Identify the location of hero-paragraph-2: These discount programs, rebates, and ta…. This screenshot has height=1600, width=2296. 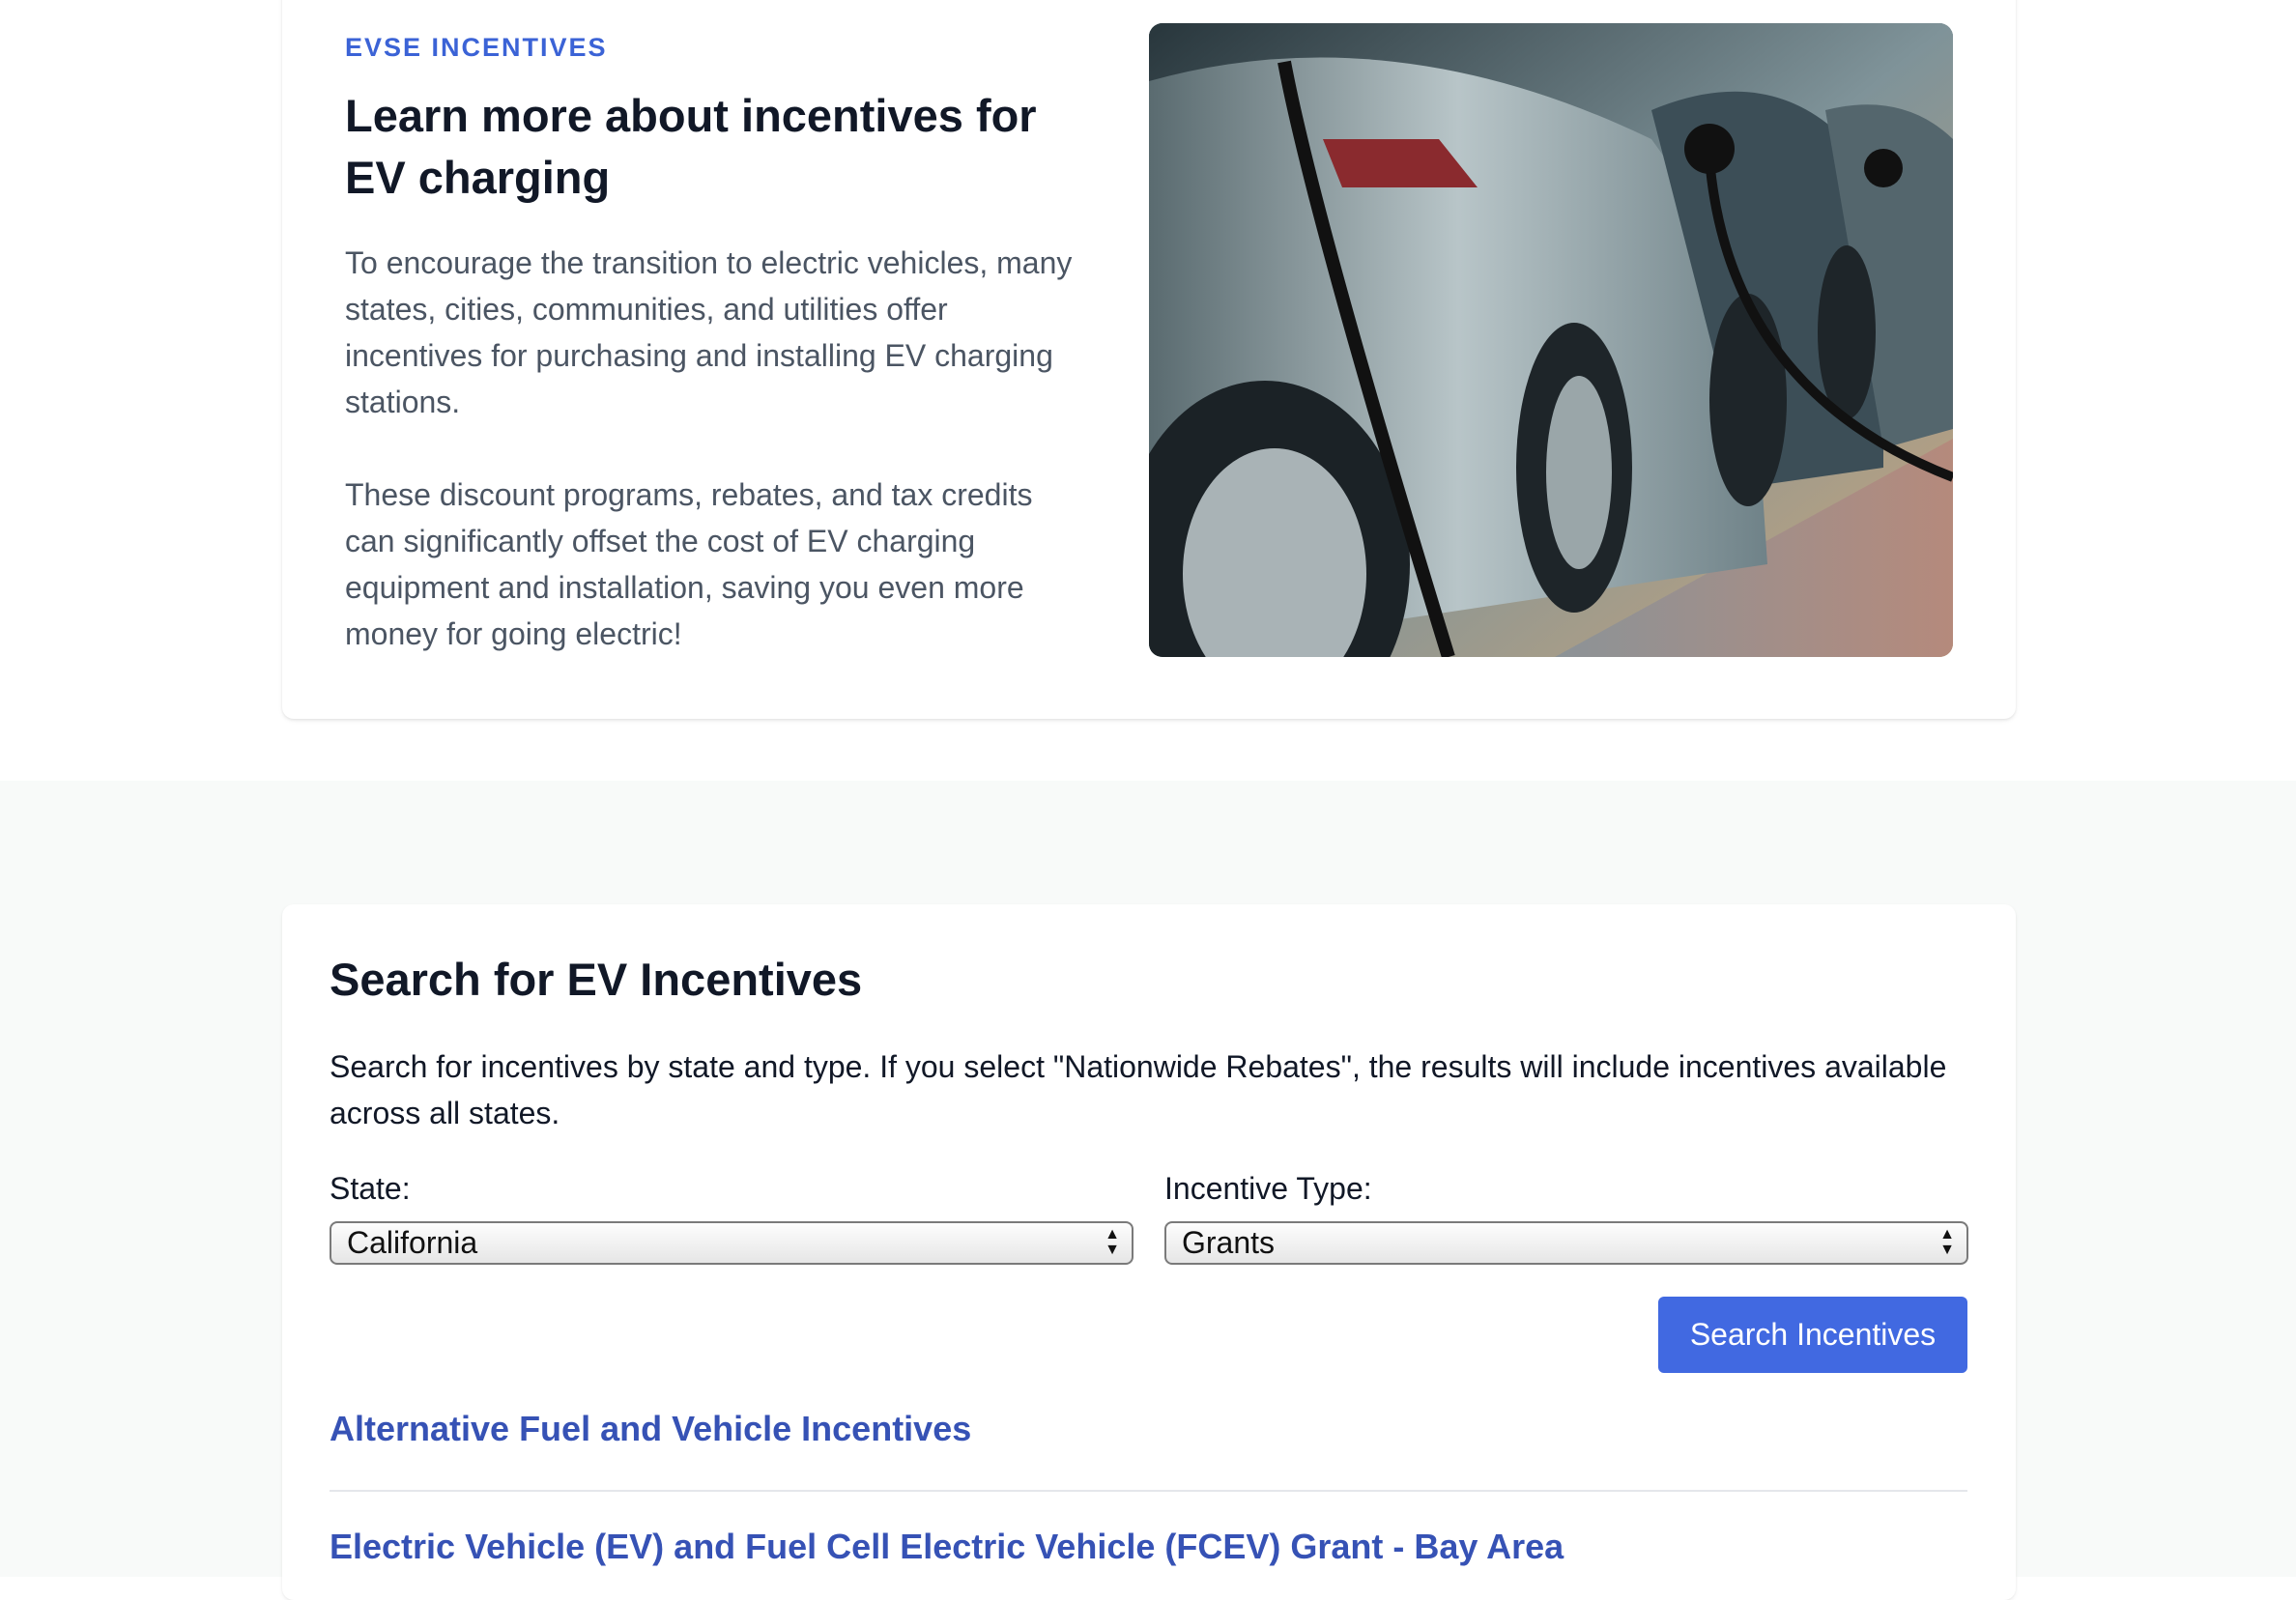
(689, 564).